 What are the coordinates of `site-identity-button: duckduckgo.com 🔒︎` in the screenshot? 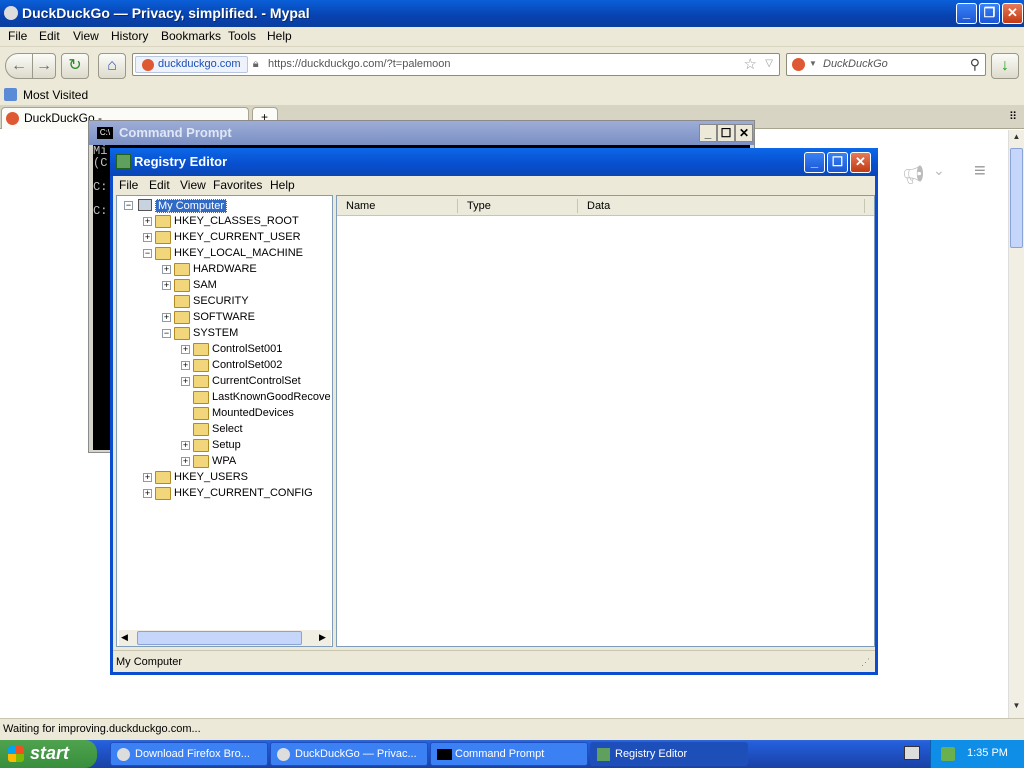 It's located at (197, 64).